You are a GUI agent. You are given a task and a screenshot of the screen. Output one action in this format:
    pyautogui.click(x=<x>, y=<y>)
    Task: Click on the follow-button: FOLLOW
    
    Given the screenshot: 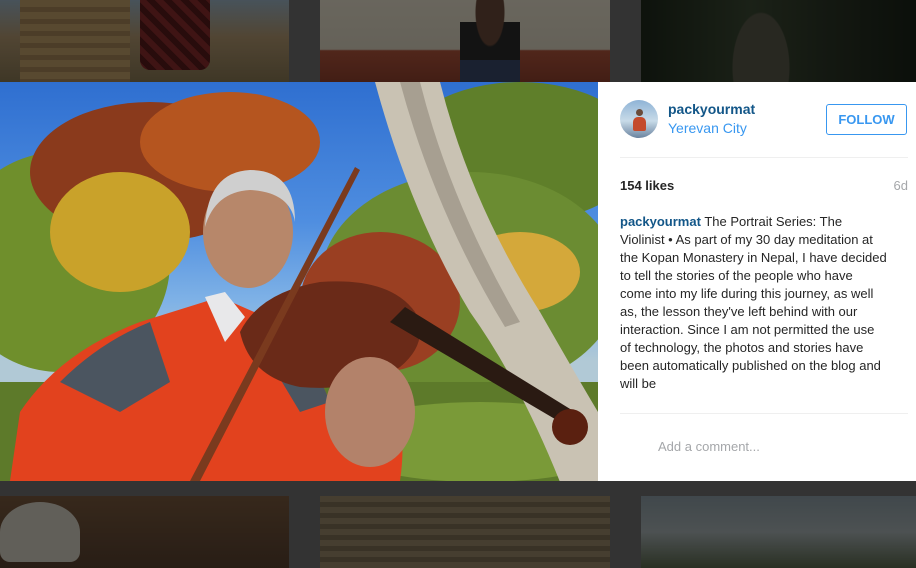 What is the action you would take?
    pyautogui.click(x=866, y=119)
    